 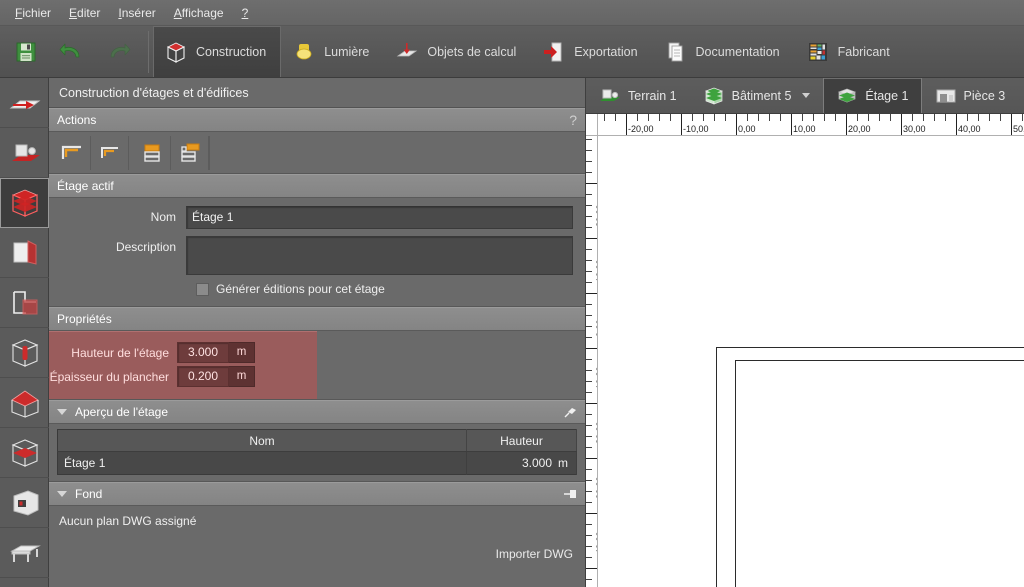 What do you see at coordinates (317, 186) in the screenshot?
I see `section-header-active-floor: Étage actif` at bounding box center [317, 186].